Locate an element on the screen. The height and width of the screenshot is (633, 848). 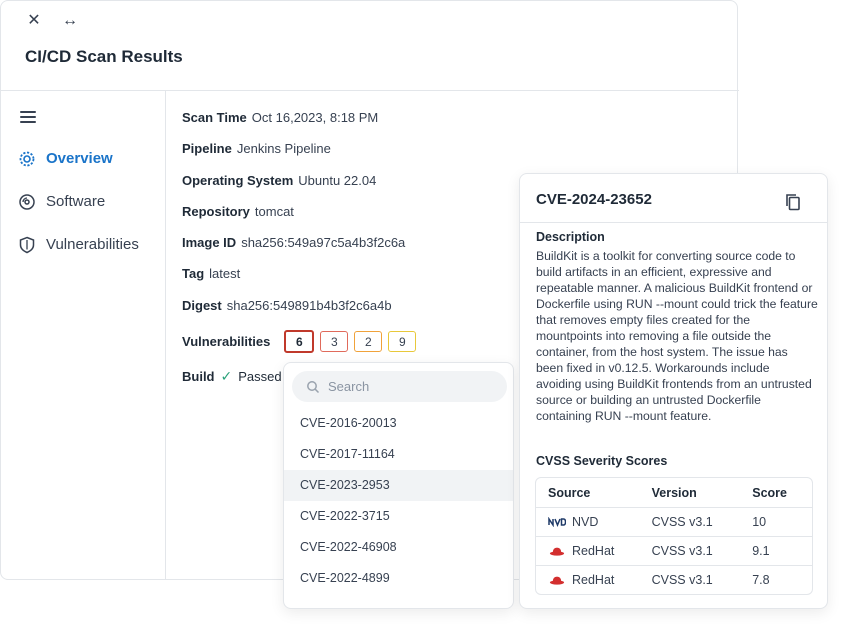
table-row: RedHat CVSS v3.1 7.8 is located at coordinates (674, 579).